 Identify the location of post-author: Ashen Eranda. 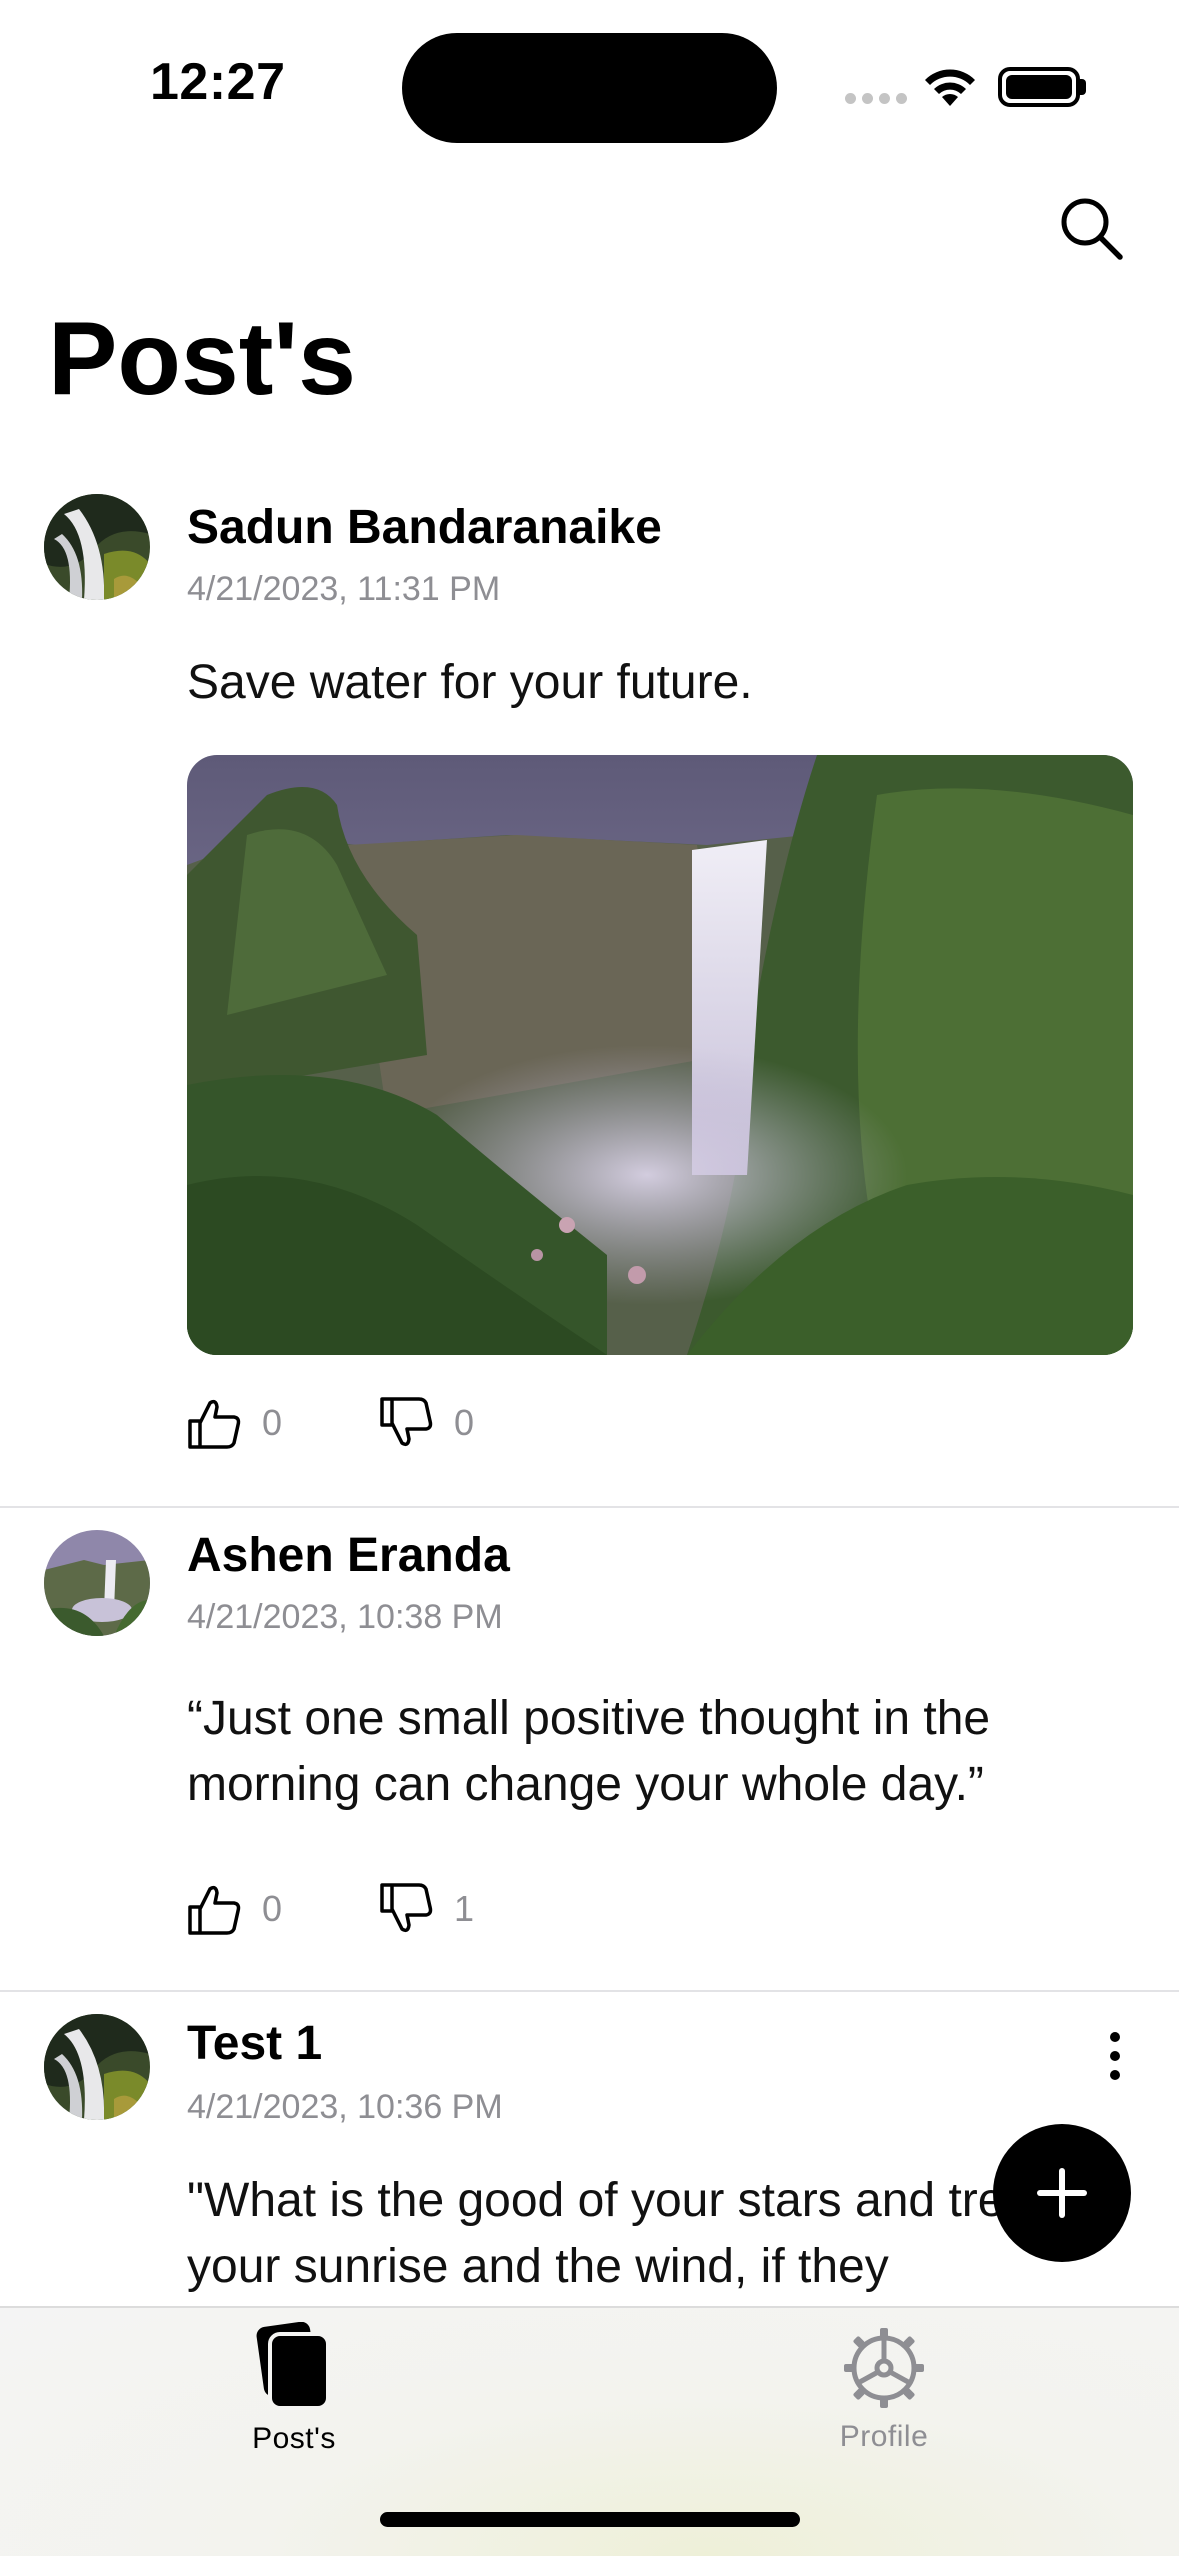
(348, 1555).